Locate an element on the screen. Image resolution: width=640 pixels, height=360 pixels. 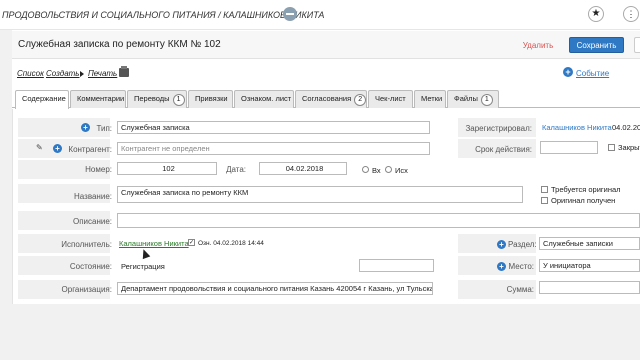
tab-label: Содержание is located at coordinates (44, 98).